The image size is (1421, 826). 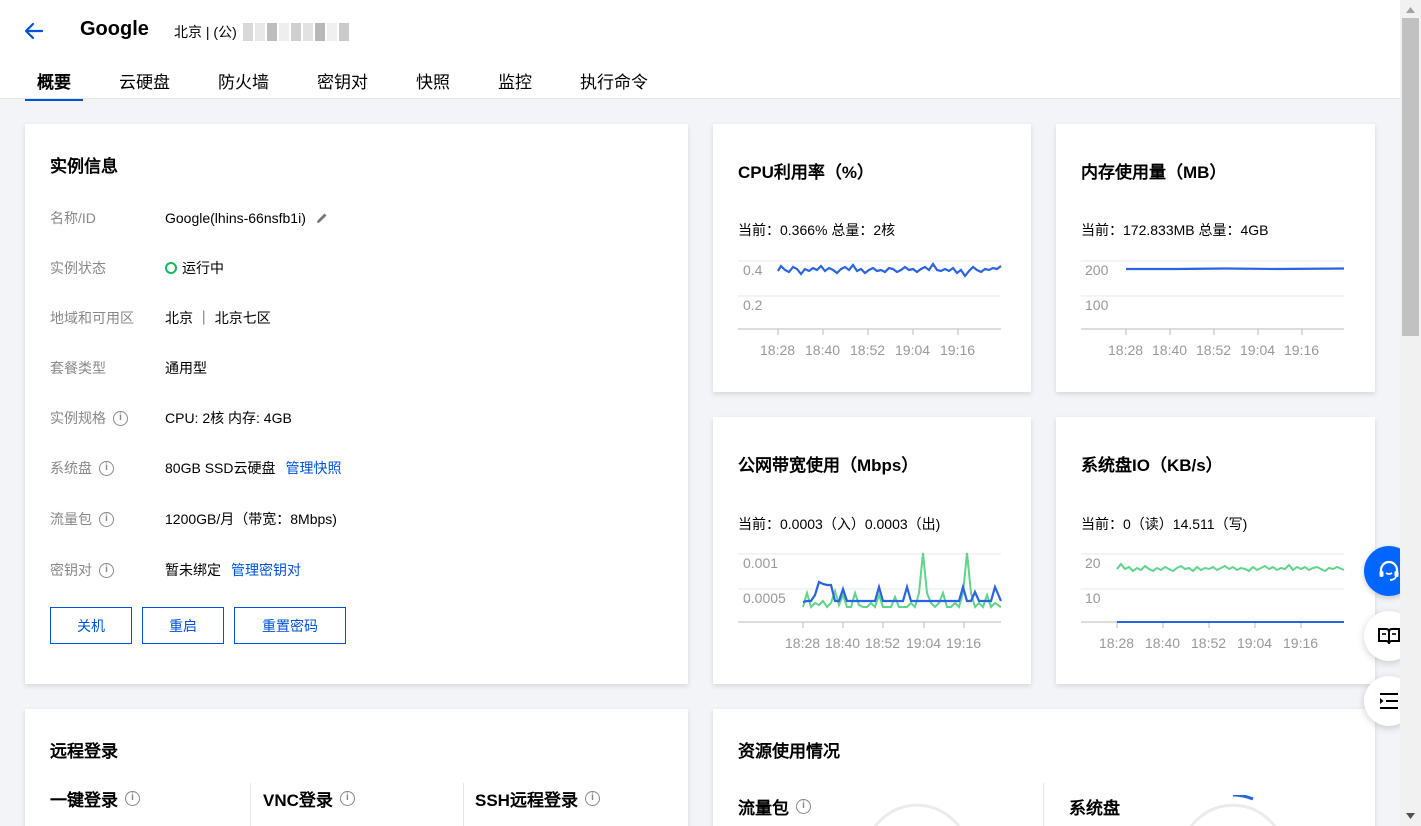 What do you see at coordinates (298, 800) in the screenshot?
I see `vnc-login-label: VNC登录` at bounding box center [298, 800].